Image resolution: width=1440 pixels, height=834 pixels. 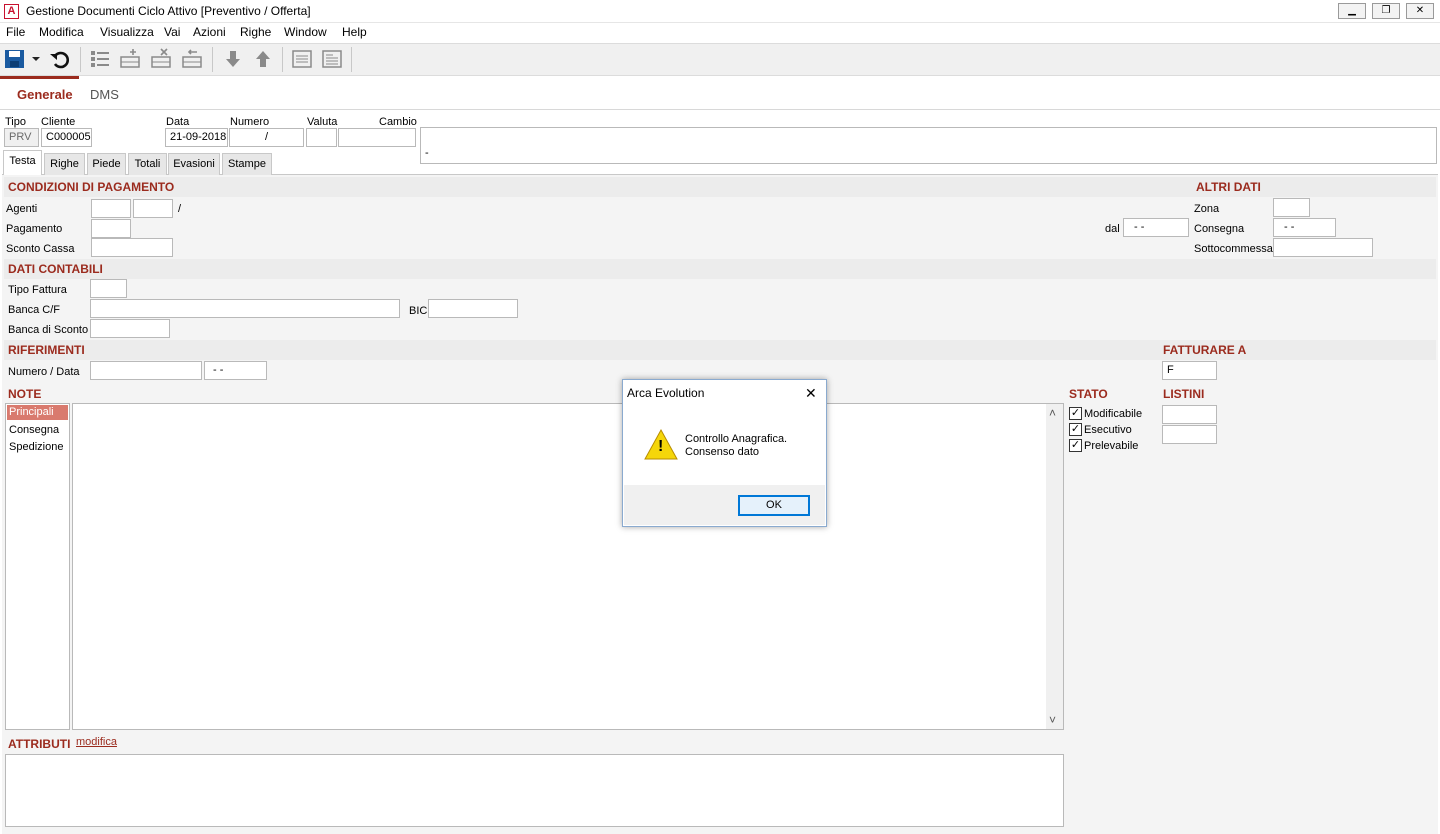 I want to click on riferimento-numero-field, so click(x=146, y=370).